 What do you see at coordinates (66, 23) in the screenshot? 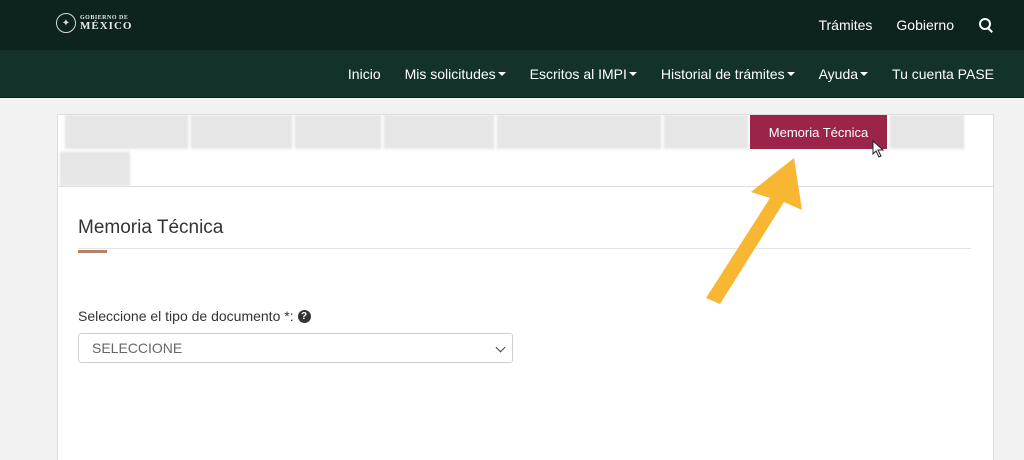
I see `eagle-seal-icon: ✦` at bounding box center [66, 23].